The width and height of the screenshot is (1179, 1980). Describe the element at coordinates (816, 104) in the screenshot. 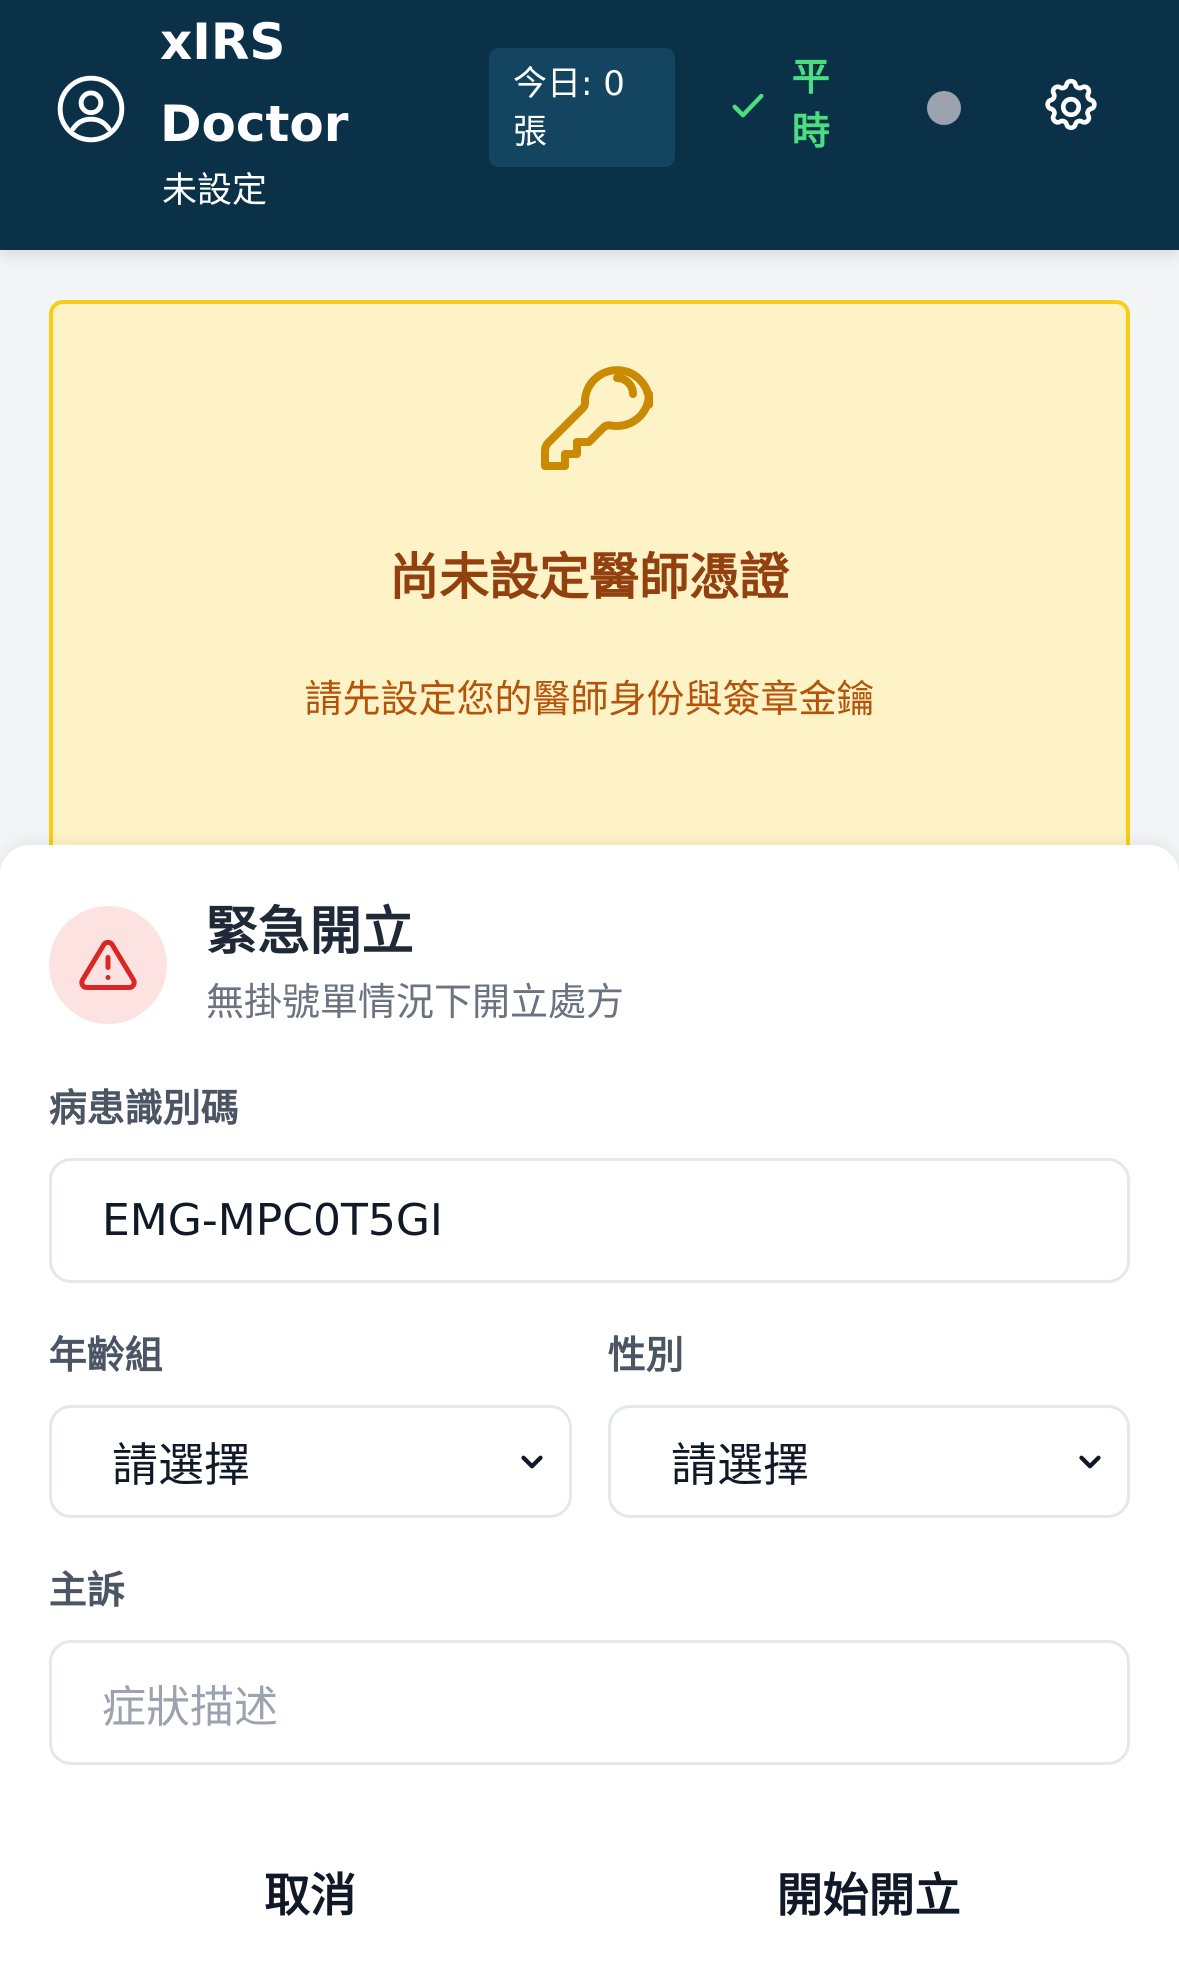

I see `mode-label: 平時` at that location.